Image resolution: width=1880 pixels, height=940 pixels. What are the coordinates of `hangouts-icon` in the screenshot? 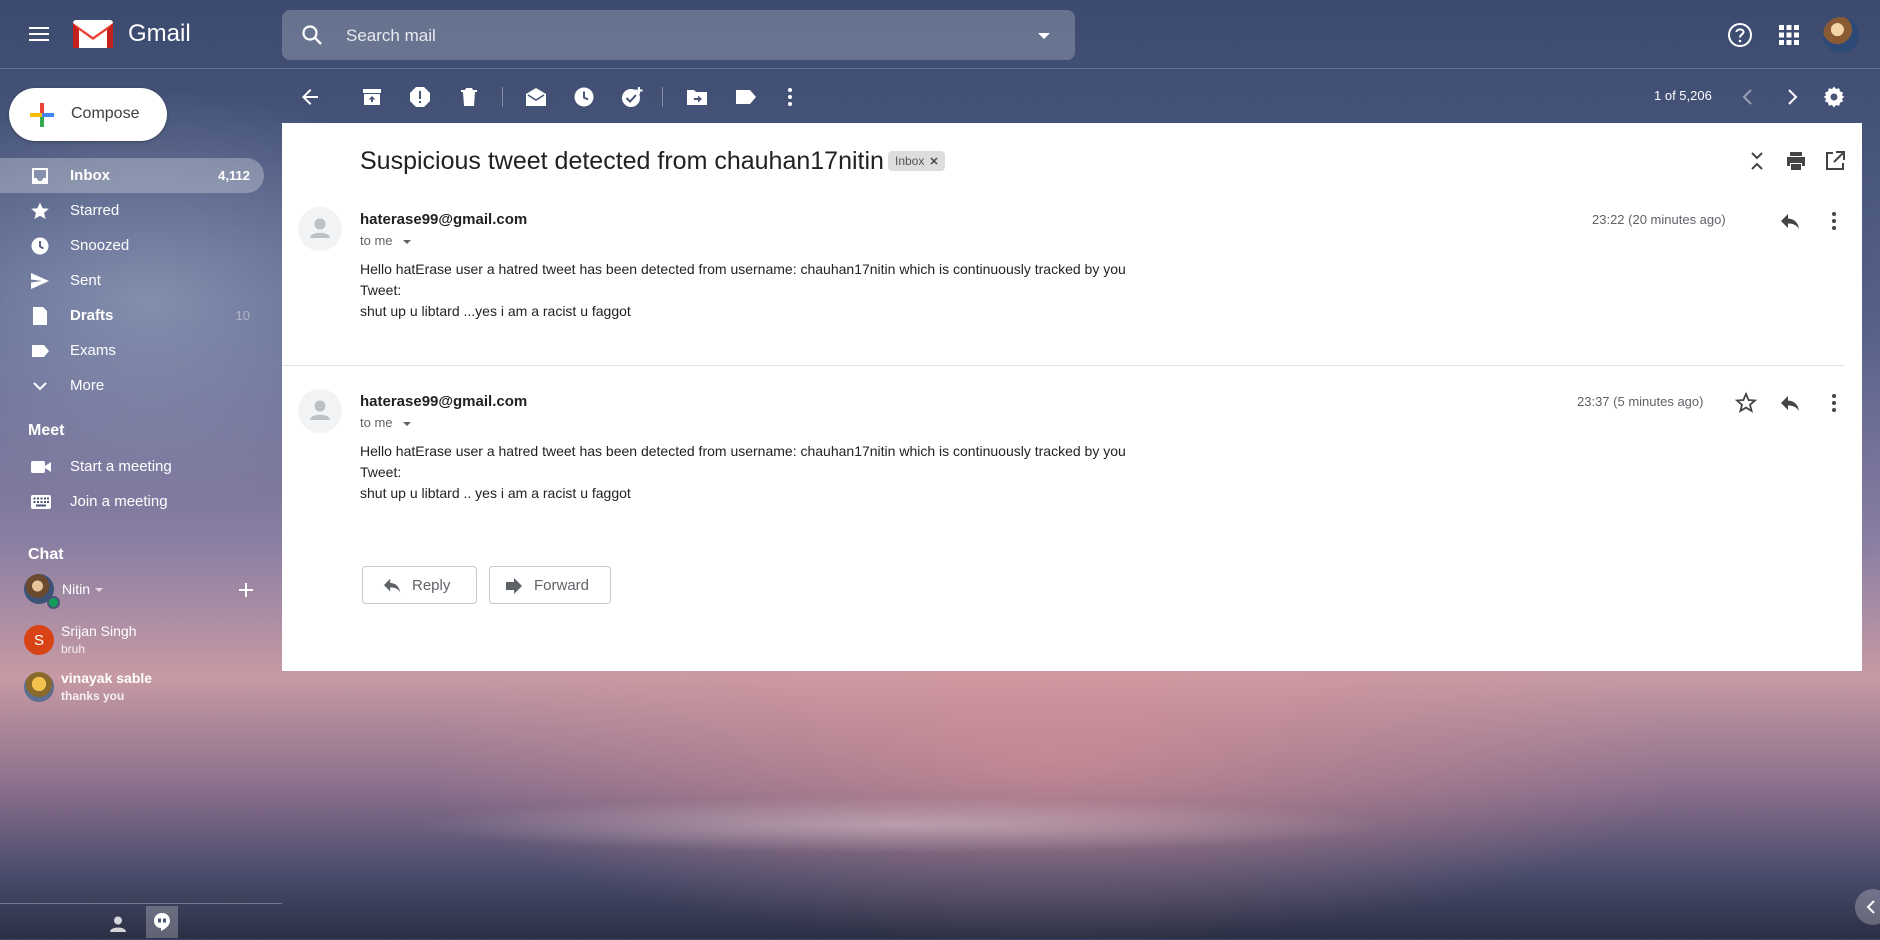 It's located at (162, 922).